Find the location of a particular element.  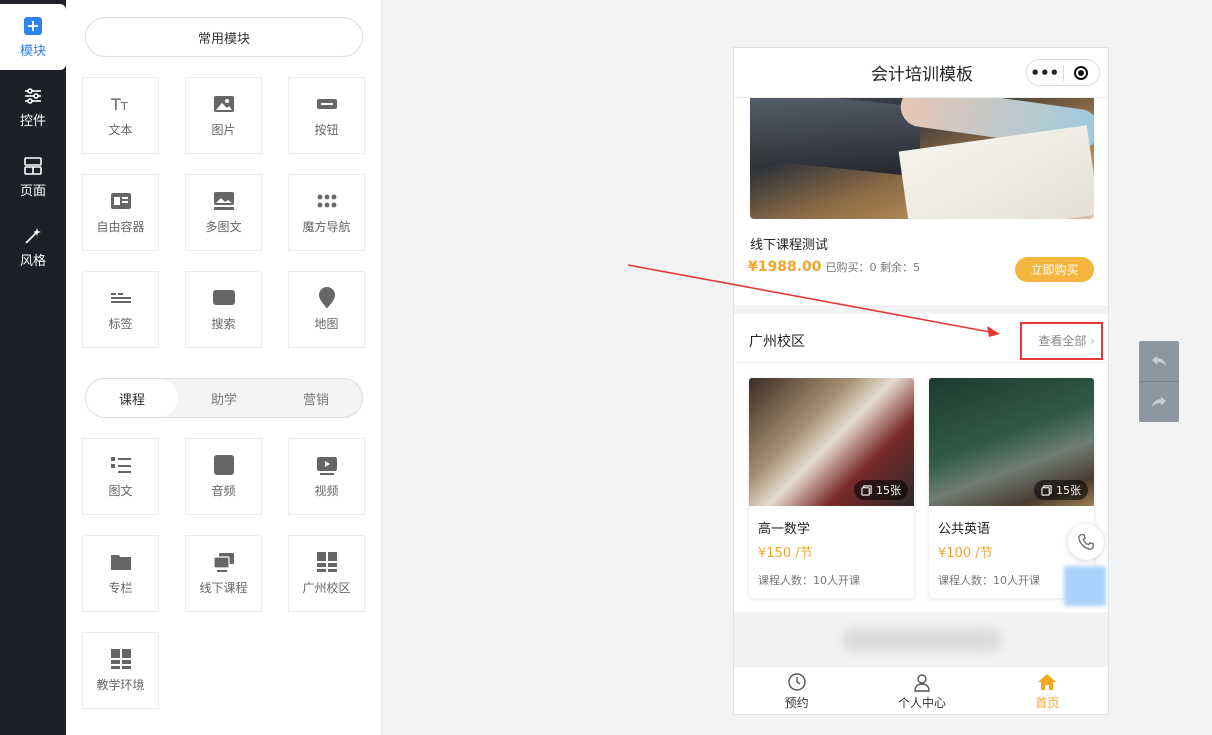

module-label: 多图文 is located at coordinates (223, 227).